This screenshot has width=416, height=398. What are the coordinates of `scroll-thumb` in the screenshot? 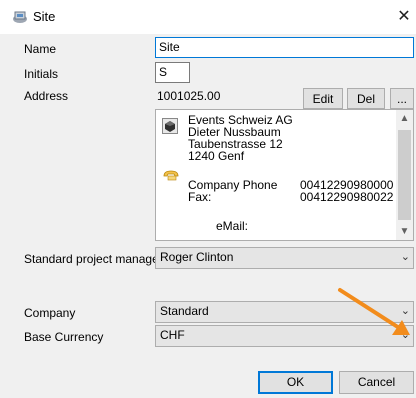 It's located at (404, 175).